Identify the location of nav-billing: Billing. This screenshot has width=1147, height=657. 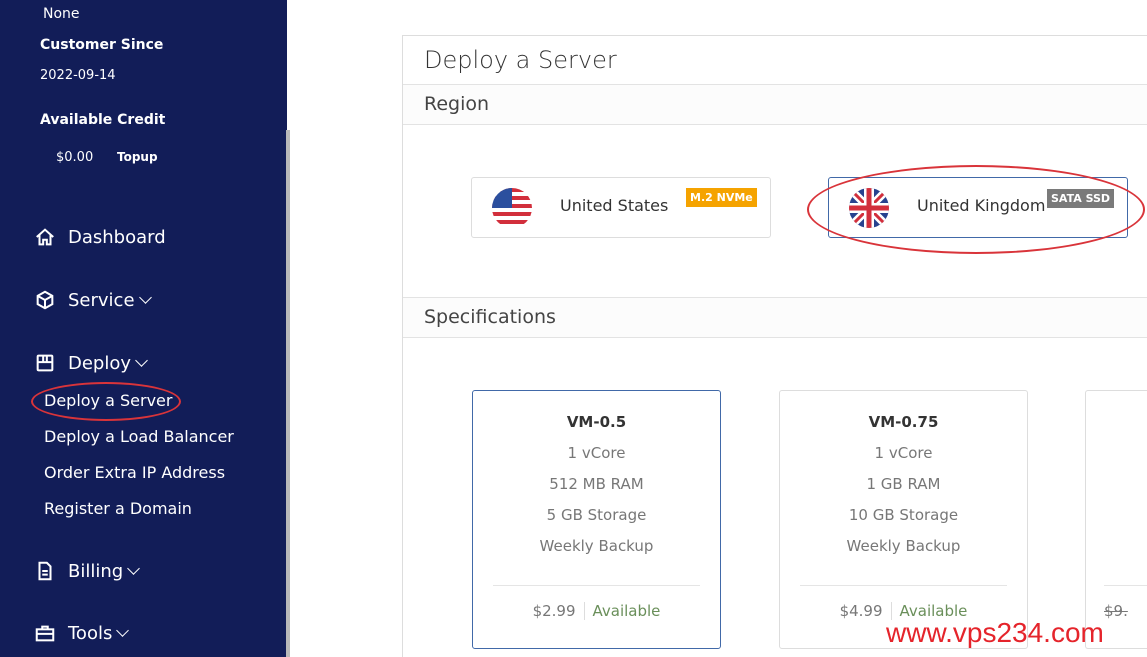
(87, 571).